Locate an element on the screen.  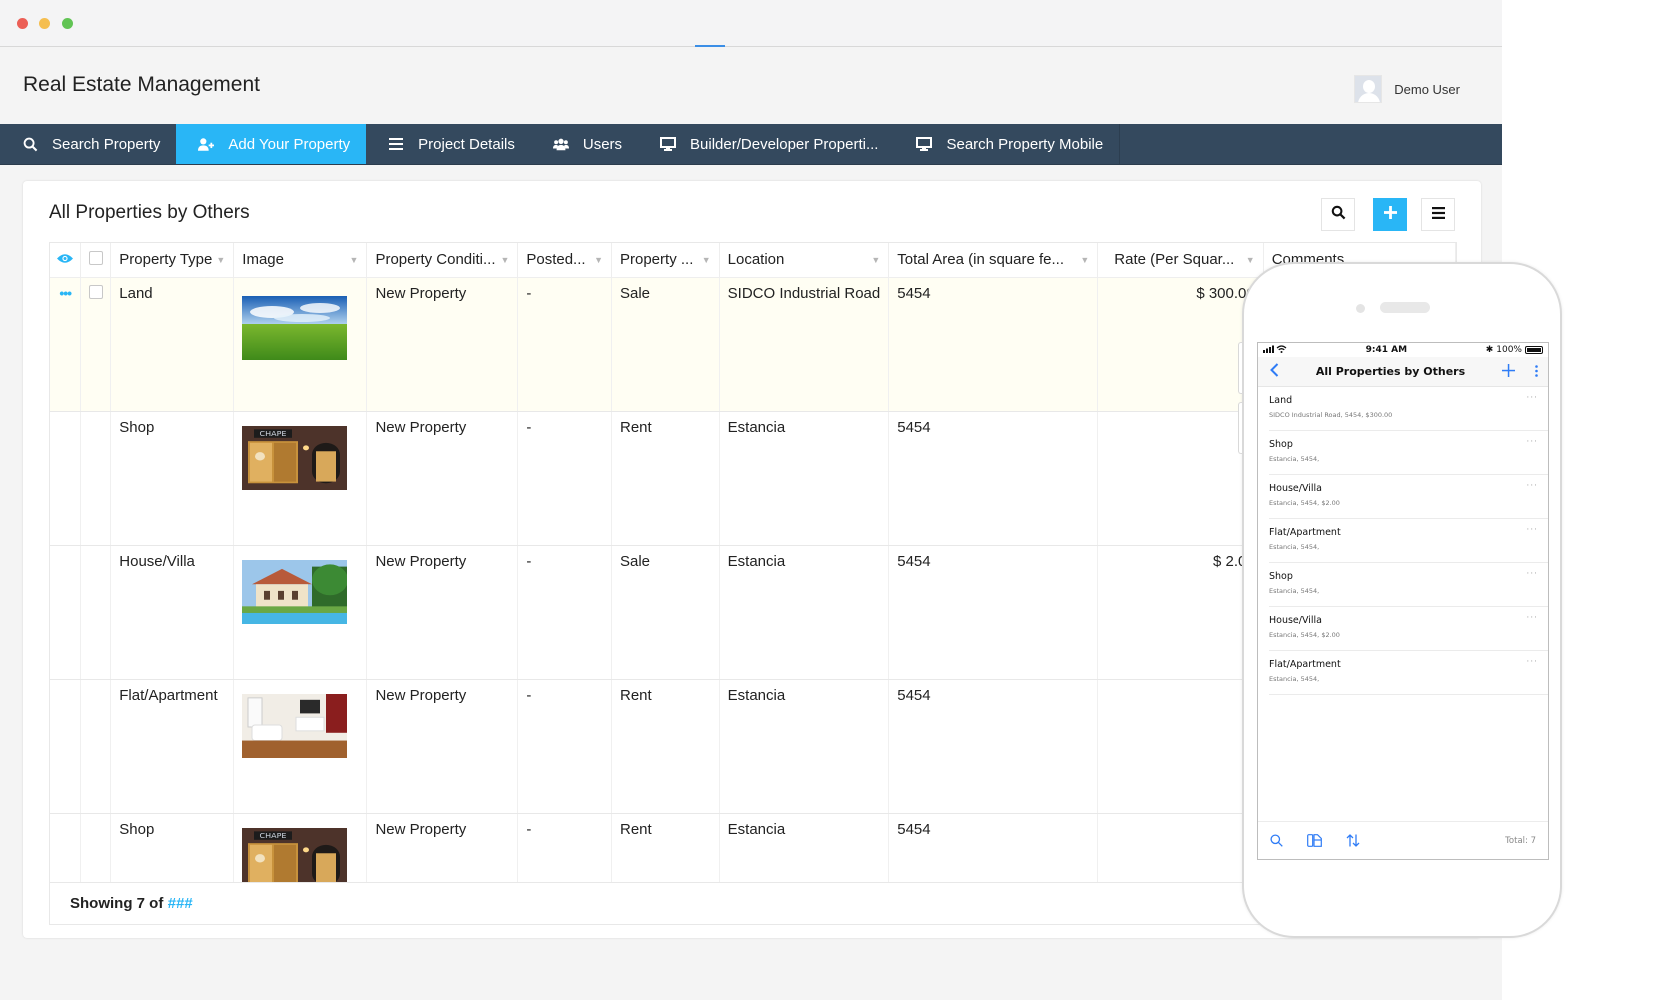
column-header-property-type: Property Type ▼ is located at coordinates (172, 260).